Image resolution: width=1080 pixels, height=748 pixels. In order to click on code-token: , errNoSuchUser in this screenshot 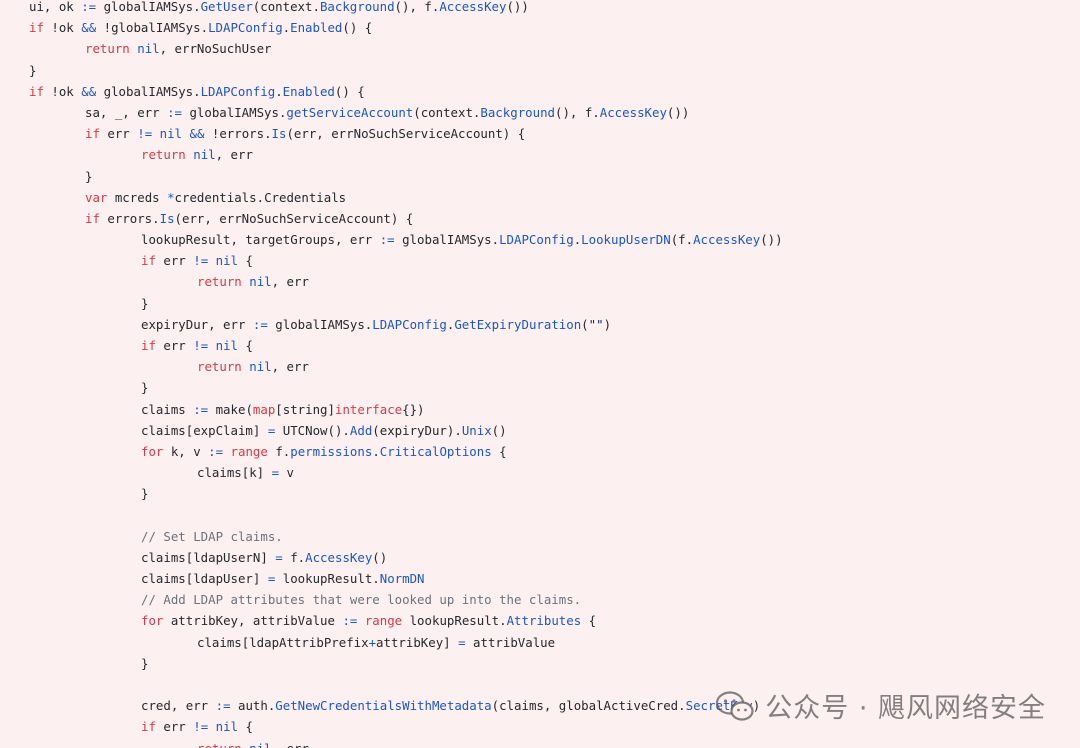, I will do `click(215, 49)`.